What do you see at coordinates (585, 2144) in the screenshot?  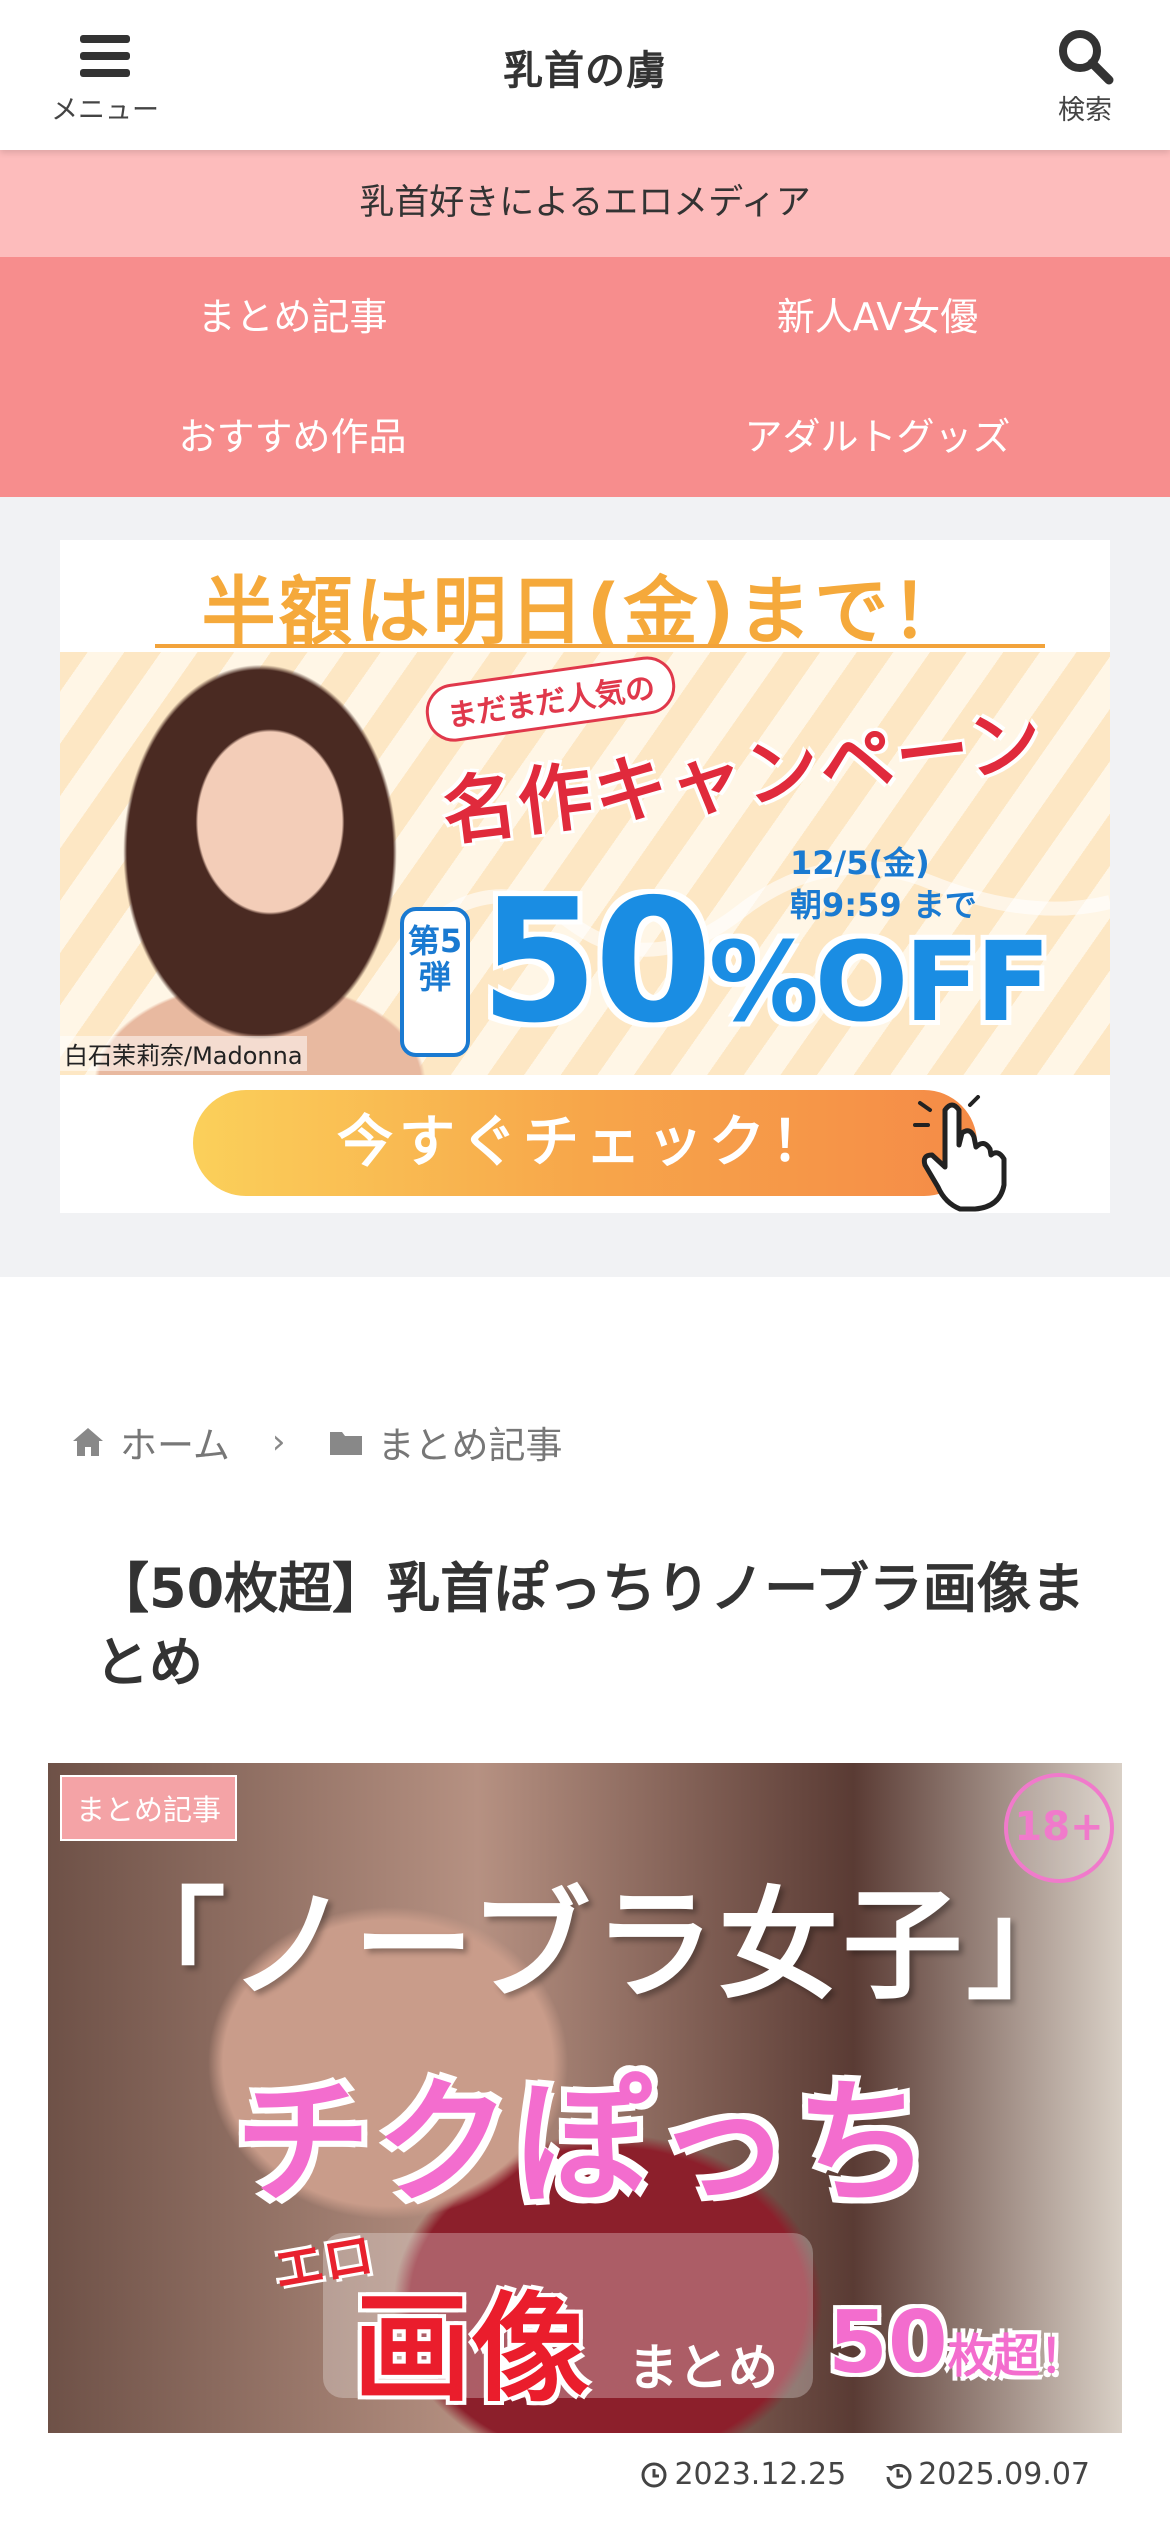 I see `eyecatch-line2: チクぽっち` at bounding box center [585, 2144].